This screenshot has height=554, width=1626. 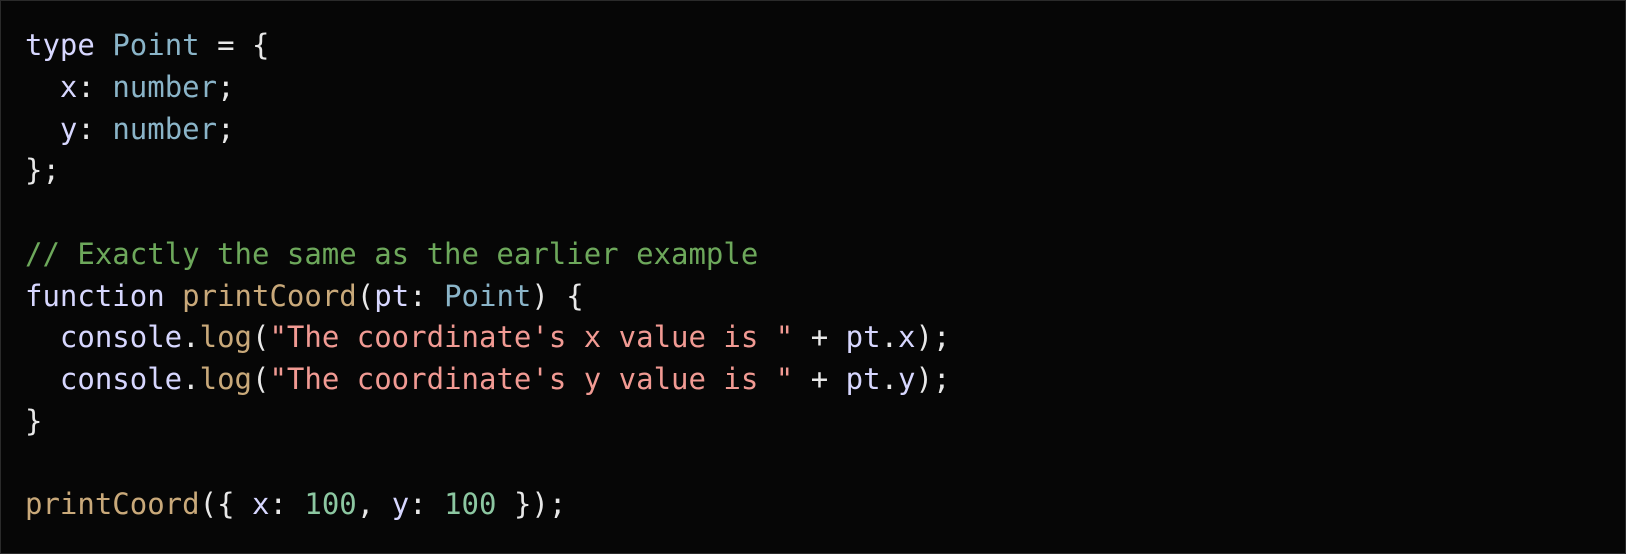 I want to click on code-line: };, so click(x=487, y=171).